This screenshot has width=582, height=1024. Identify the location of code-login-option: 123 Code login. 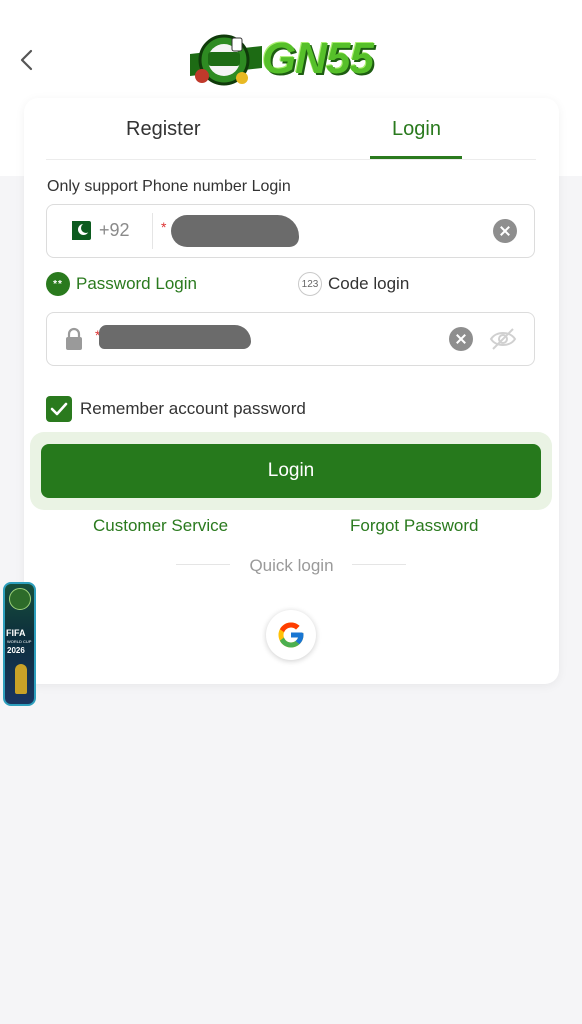
(353, 284).